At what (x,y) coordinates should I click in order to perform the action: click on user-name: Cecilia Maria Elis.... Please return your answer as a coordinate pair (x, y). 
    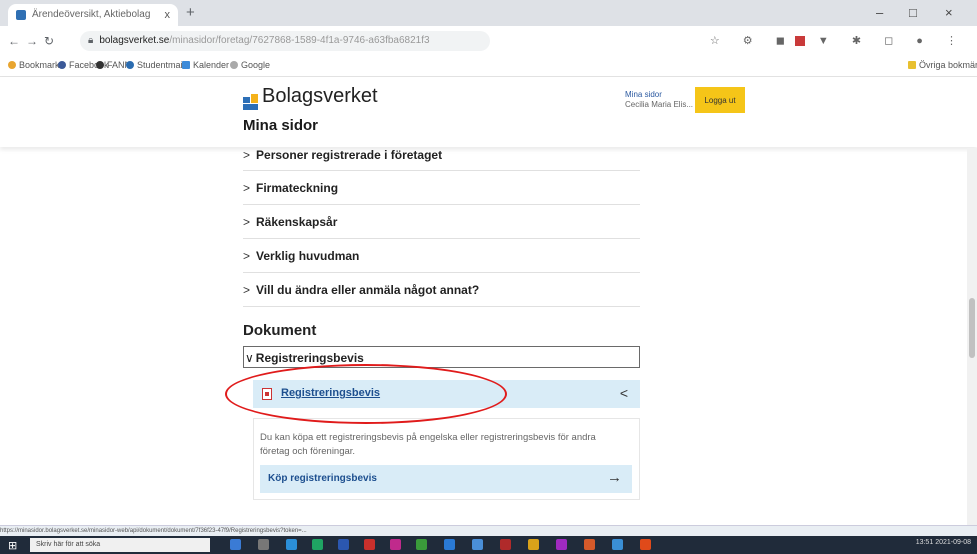
    Looking at the image, I should click on (659, 104).